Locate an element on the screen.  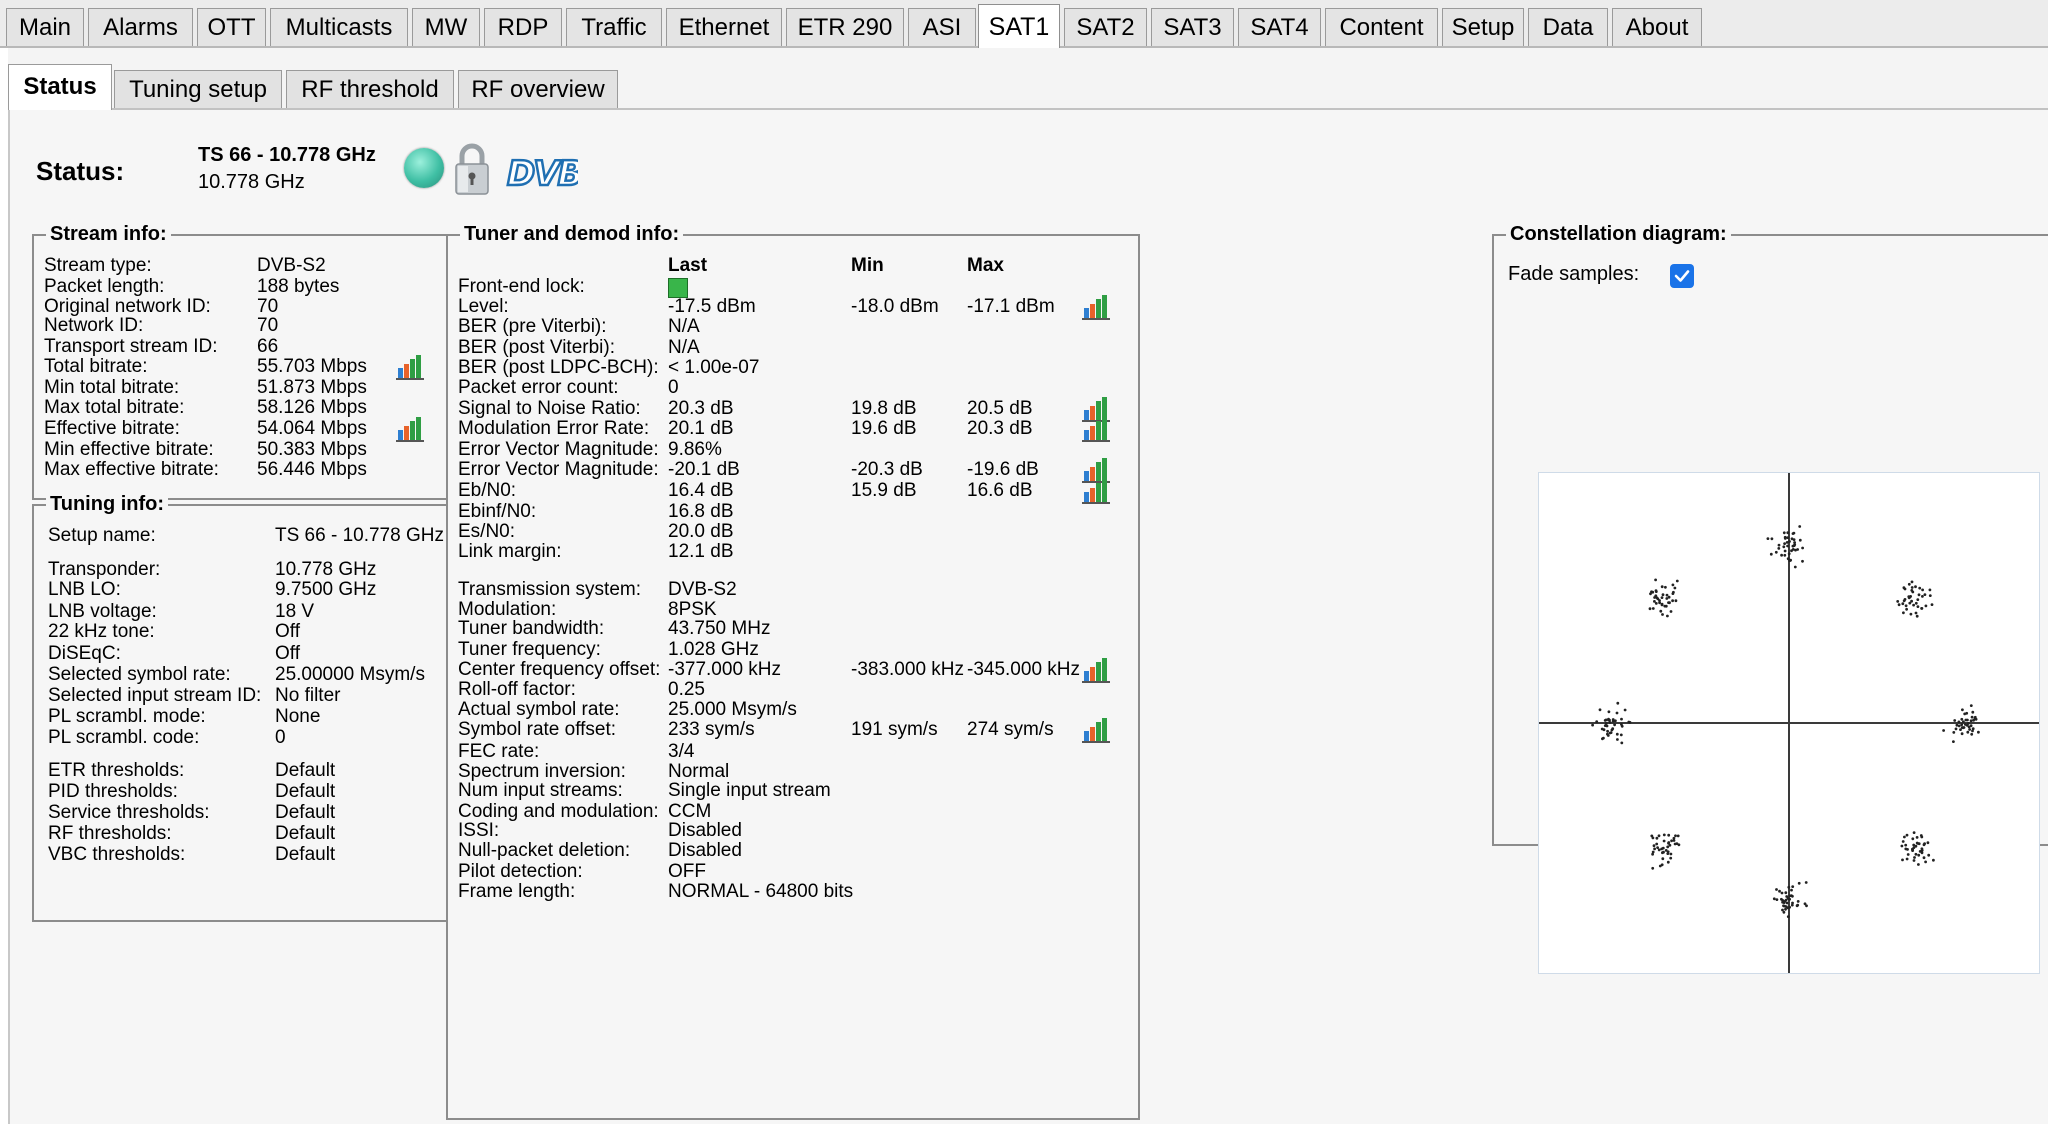
frame-length-label: Frame length: is located at coordinates (517, 891).